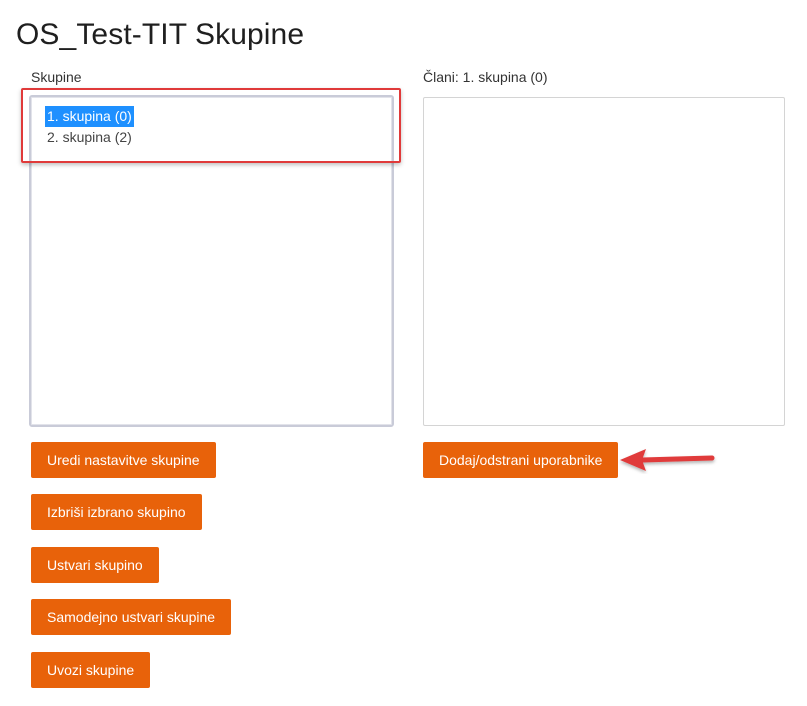 This screenshot has width=807, height=706. Describe the element at coordinates (131, 617) in the screenshot. I see `auto-create-groups-button: Samodejno ustvari skupine` at that location.